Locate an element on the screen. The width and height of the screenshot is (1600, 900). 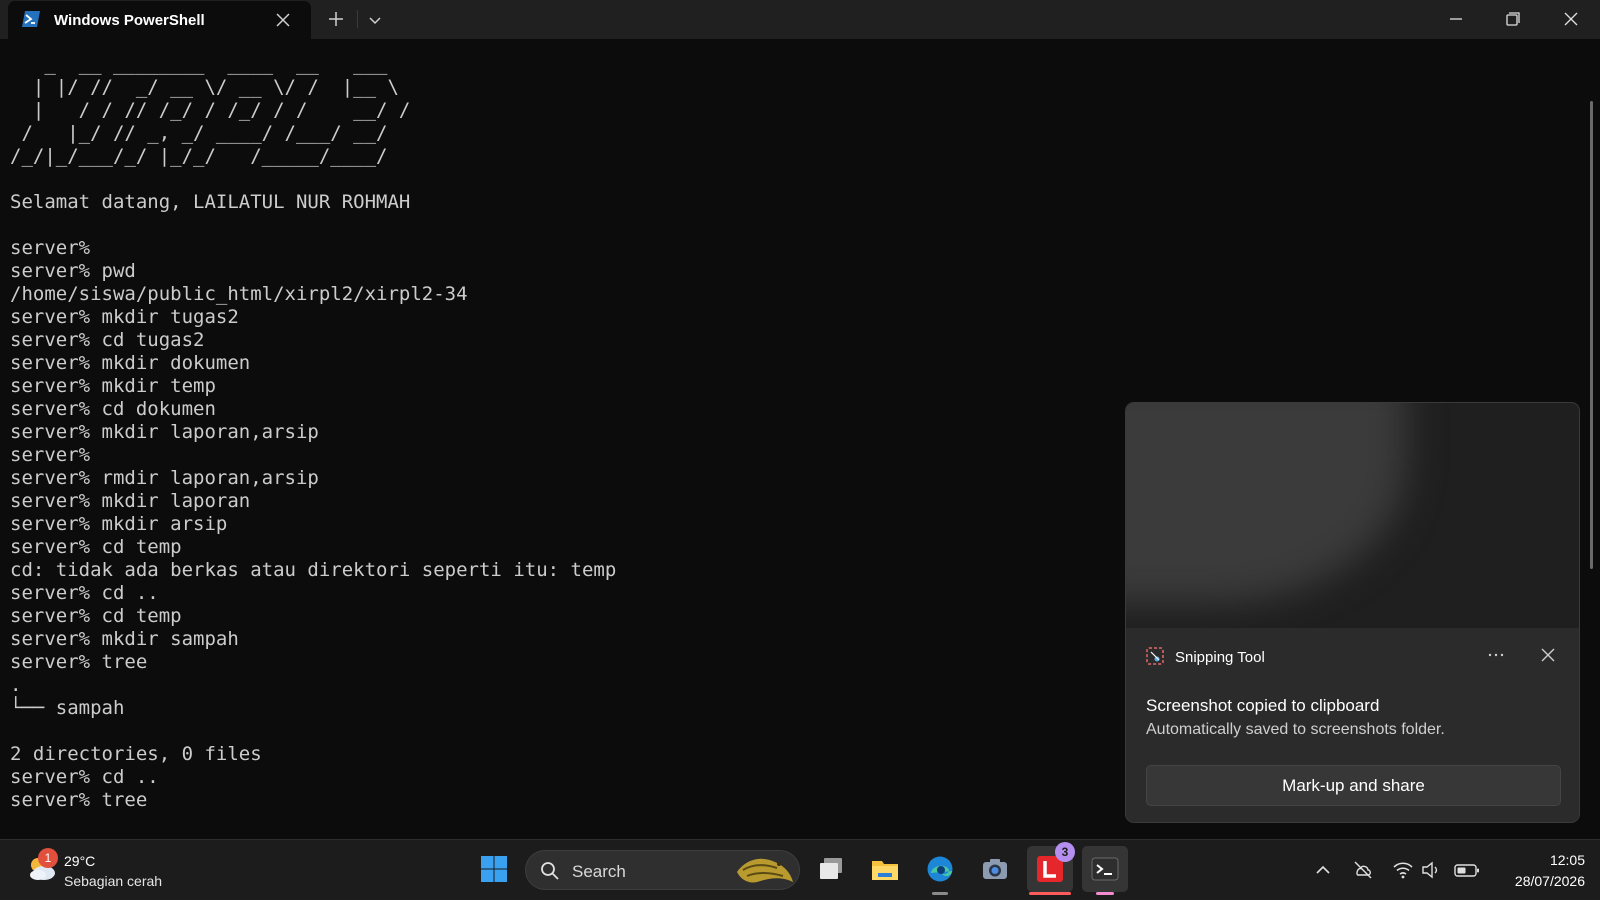
tab-close-icon is located at coordinates (283, 20).